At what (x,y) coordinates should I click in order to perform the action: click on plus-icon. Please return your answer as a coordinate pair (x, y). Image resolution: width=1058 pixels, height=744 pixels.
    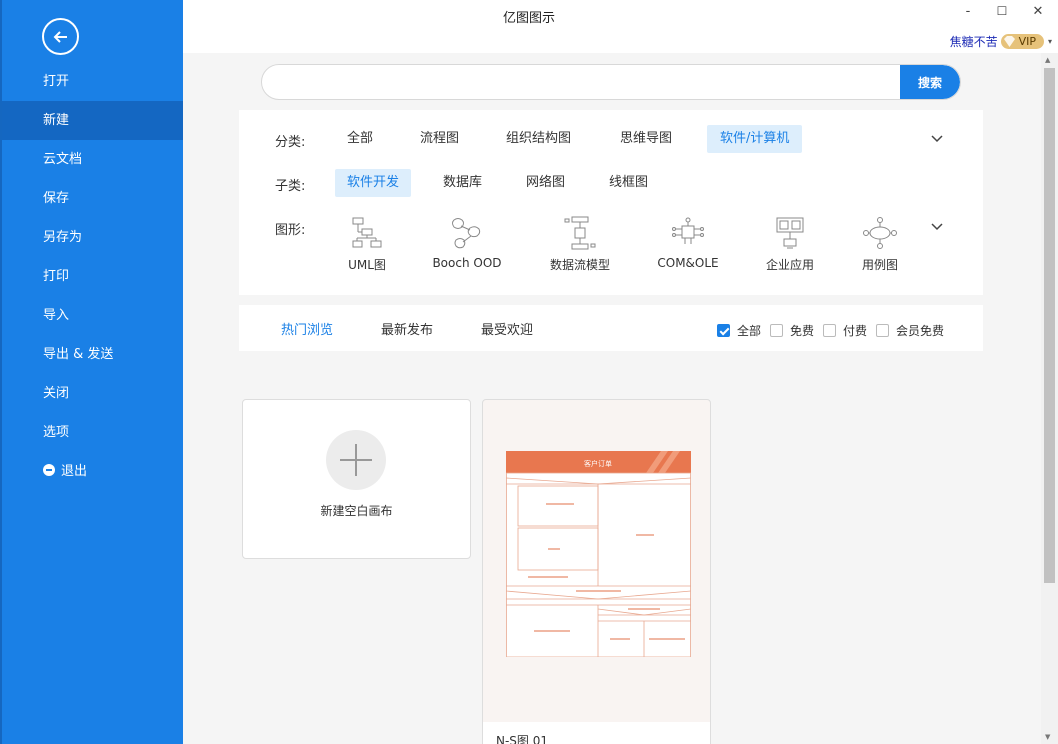
    Looking at the image, I should click on (356, 460).